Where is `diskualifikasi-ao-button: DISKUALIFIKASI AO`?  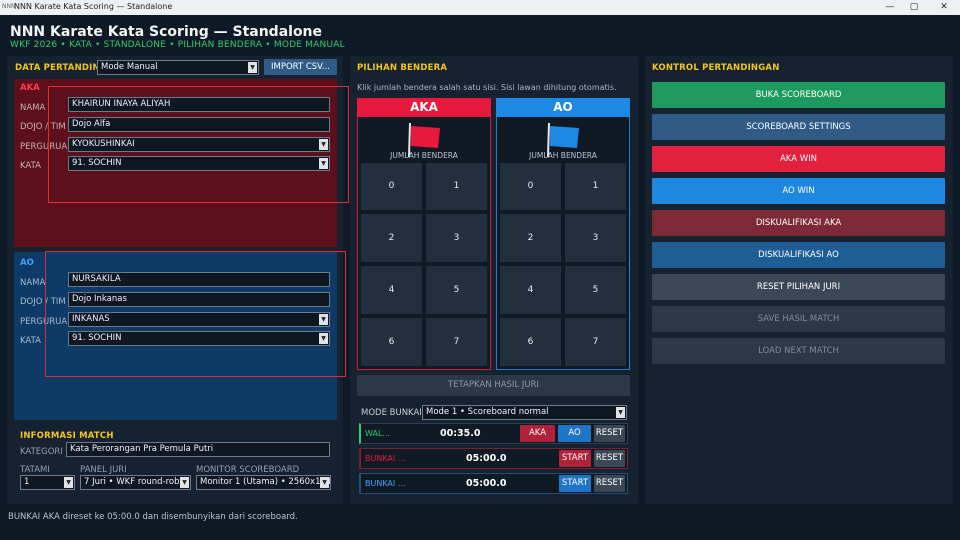 diskualifikasi-ao-button: DISKUALIFIKASI AO is located at coordinates (798, 255).